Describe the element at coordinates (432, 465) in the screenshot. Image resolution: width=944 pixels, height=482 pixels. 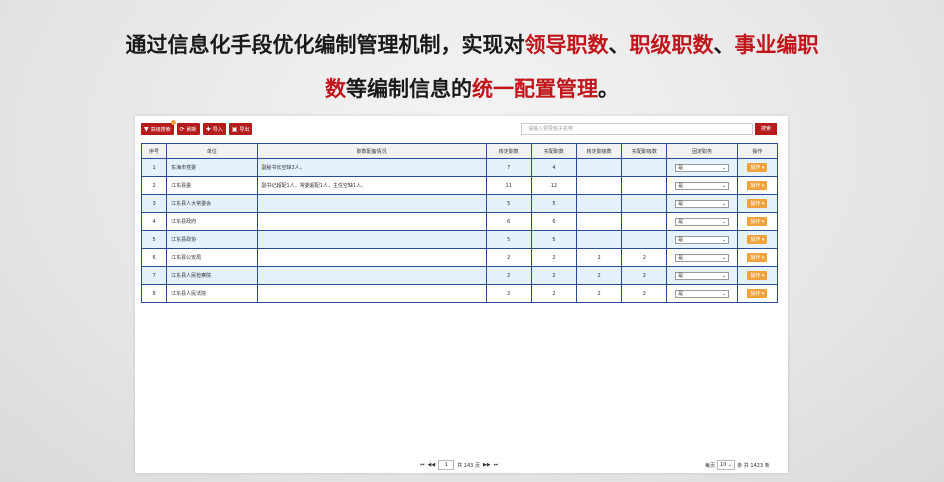
I see `prev-page-icon: ◀◀` at that location.